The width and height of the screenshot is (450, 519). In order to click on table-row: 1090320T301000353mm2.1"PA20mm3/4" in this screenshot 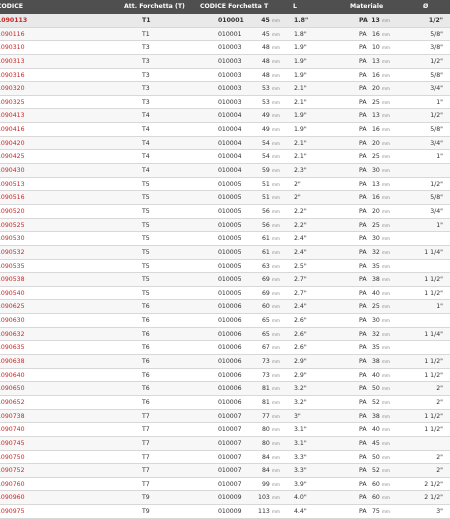, I will do `click(225, 89)`.